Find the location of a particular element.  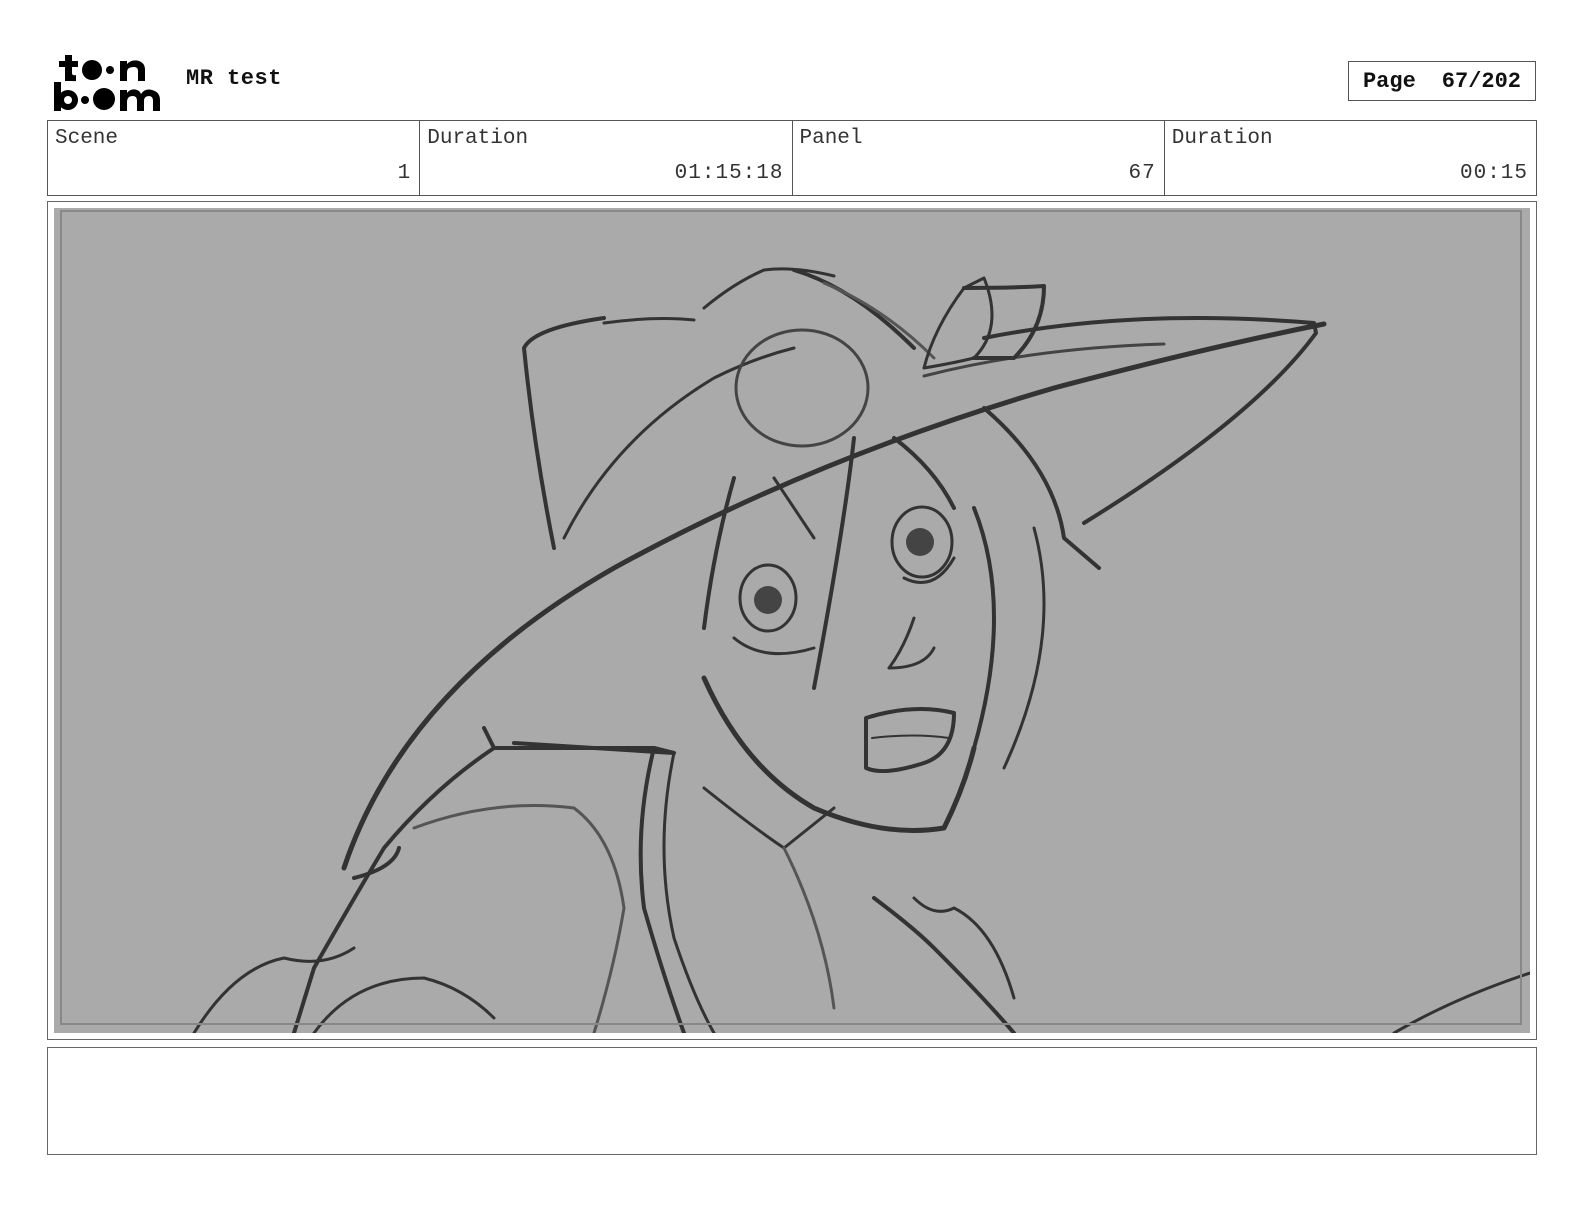

project-title: MR test is located at coordinates (234, 78).